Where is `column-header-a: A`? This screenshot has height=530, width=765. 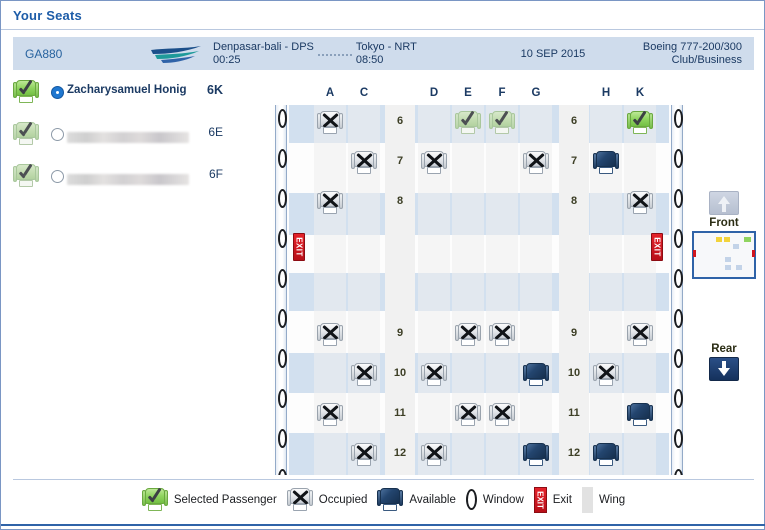 column-header-a: A is located at coordinates (330, 93).